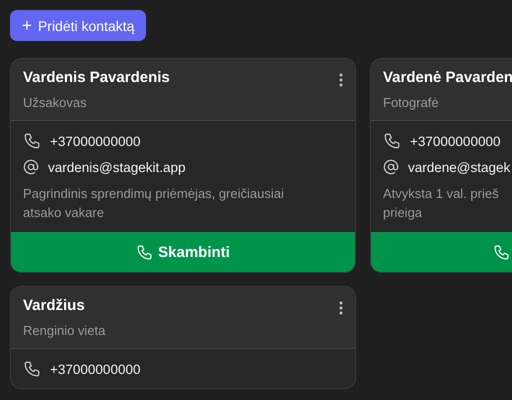  What do you see at coordinates (411, 102) in the screenshot?
I see `contact-role: Fotografė` at bounding box center [411, 102].